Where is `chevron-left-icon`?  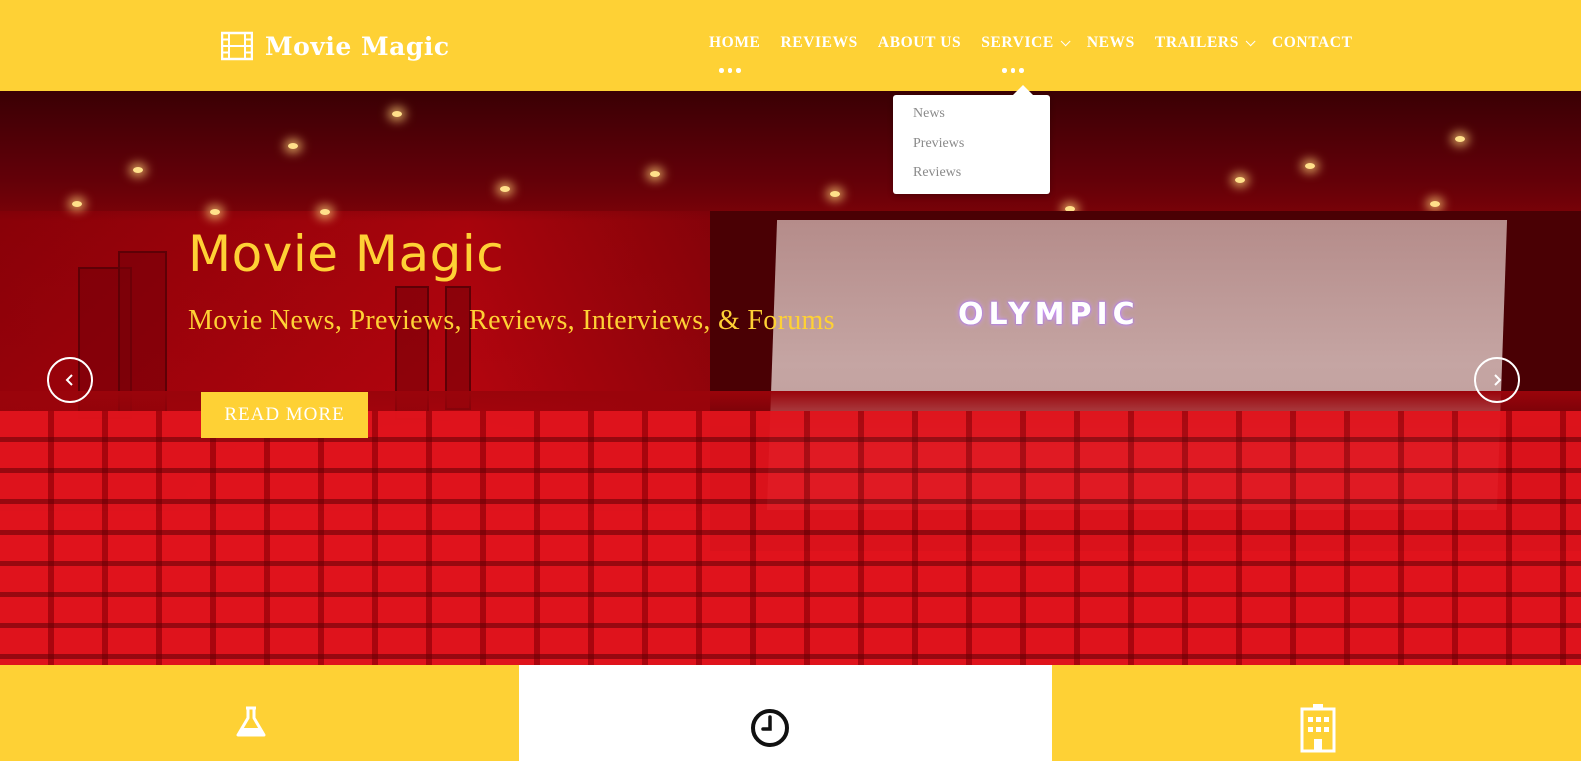 chevron-left-icon is located at coordinates (69, 380).